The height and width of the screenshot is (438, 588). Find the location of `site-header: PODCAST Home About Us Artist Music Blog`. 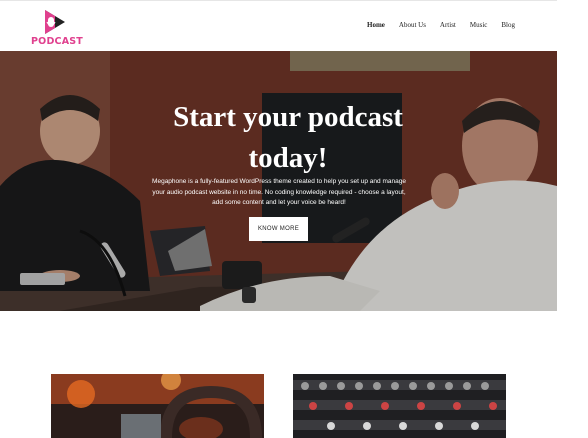

site-header: PODCAST Home About Us Artist Music Blog is located at coordinates (278, 26).